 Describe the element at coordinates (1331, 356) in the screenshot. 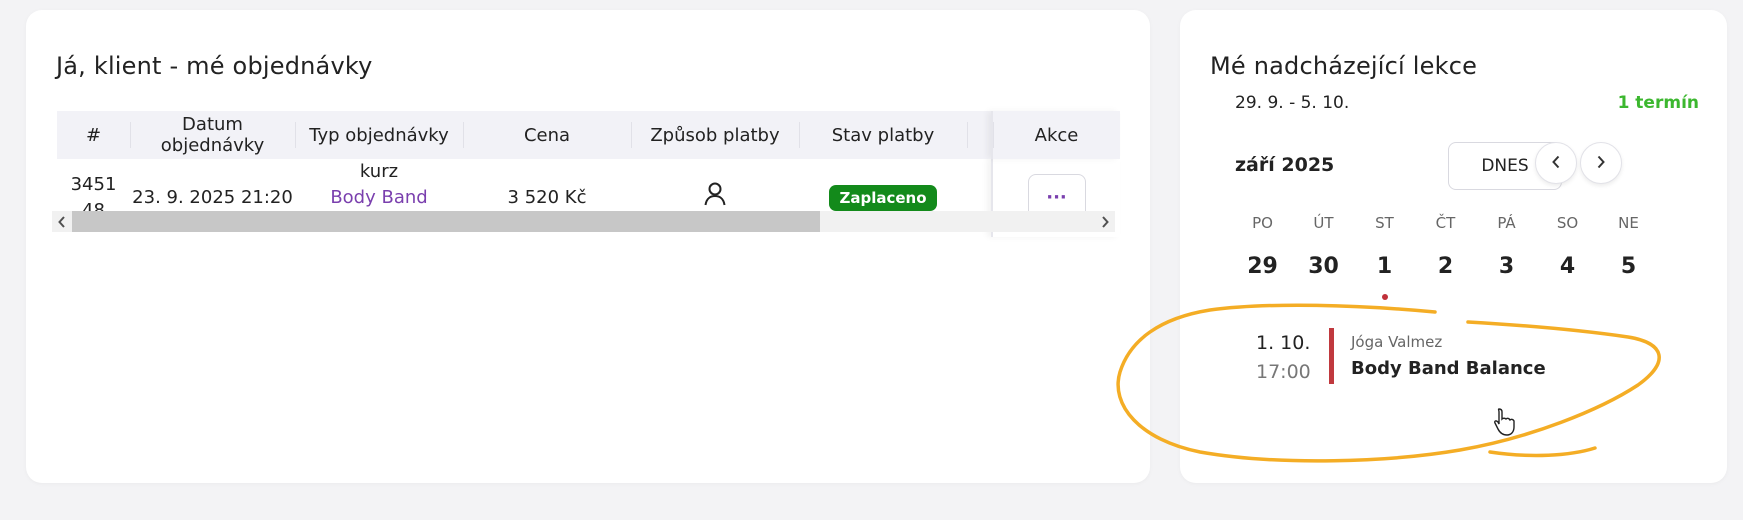

I see `event-color-bar` at that location.